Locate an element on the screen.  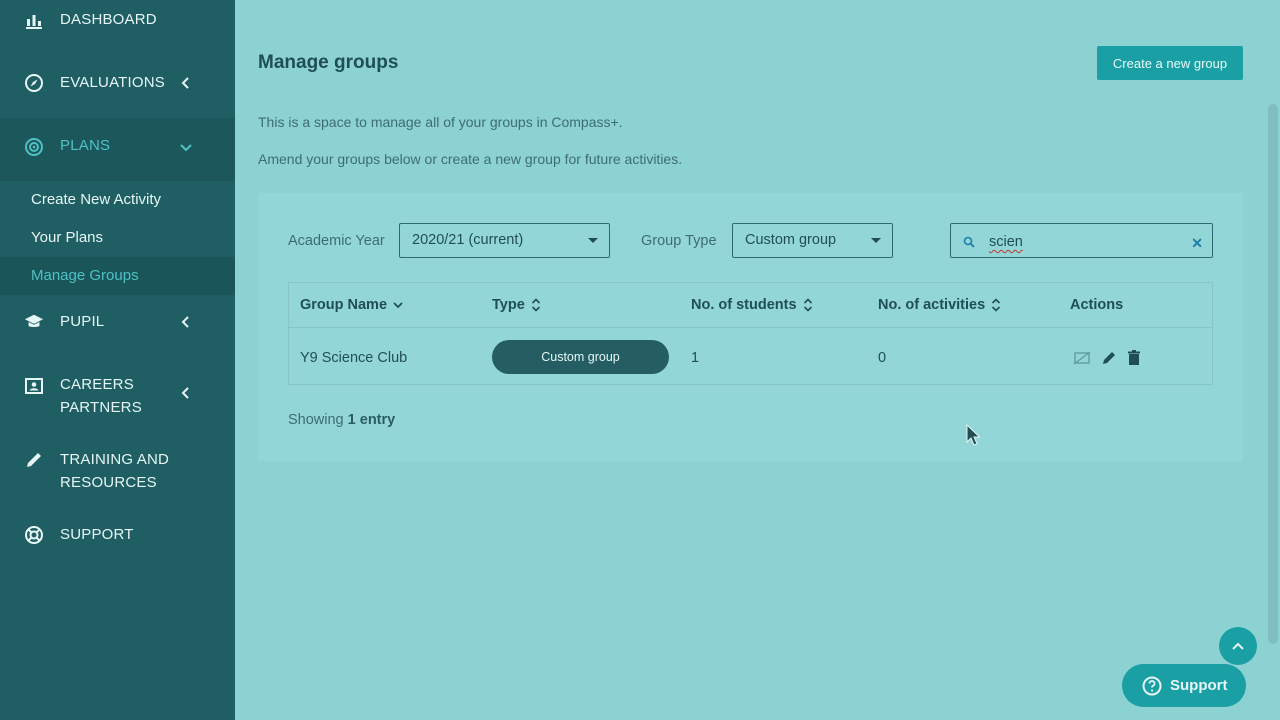
col-group-name: Group Name is located at coordinates (351, 305).